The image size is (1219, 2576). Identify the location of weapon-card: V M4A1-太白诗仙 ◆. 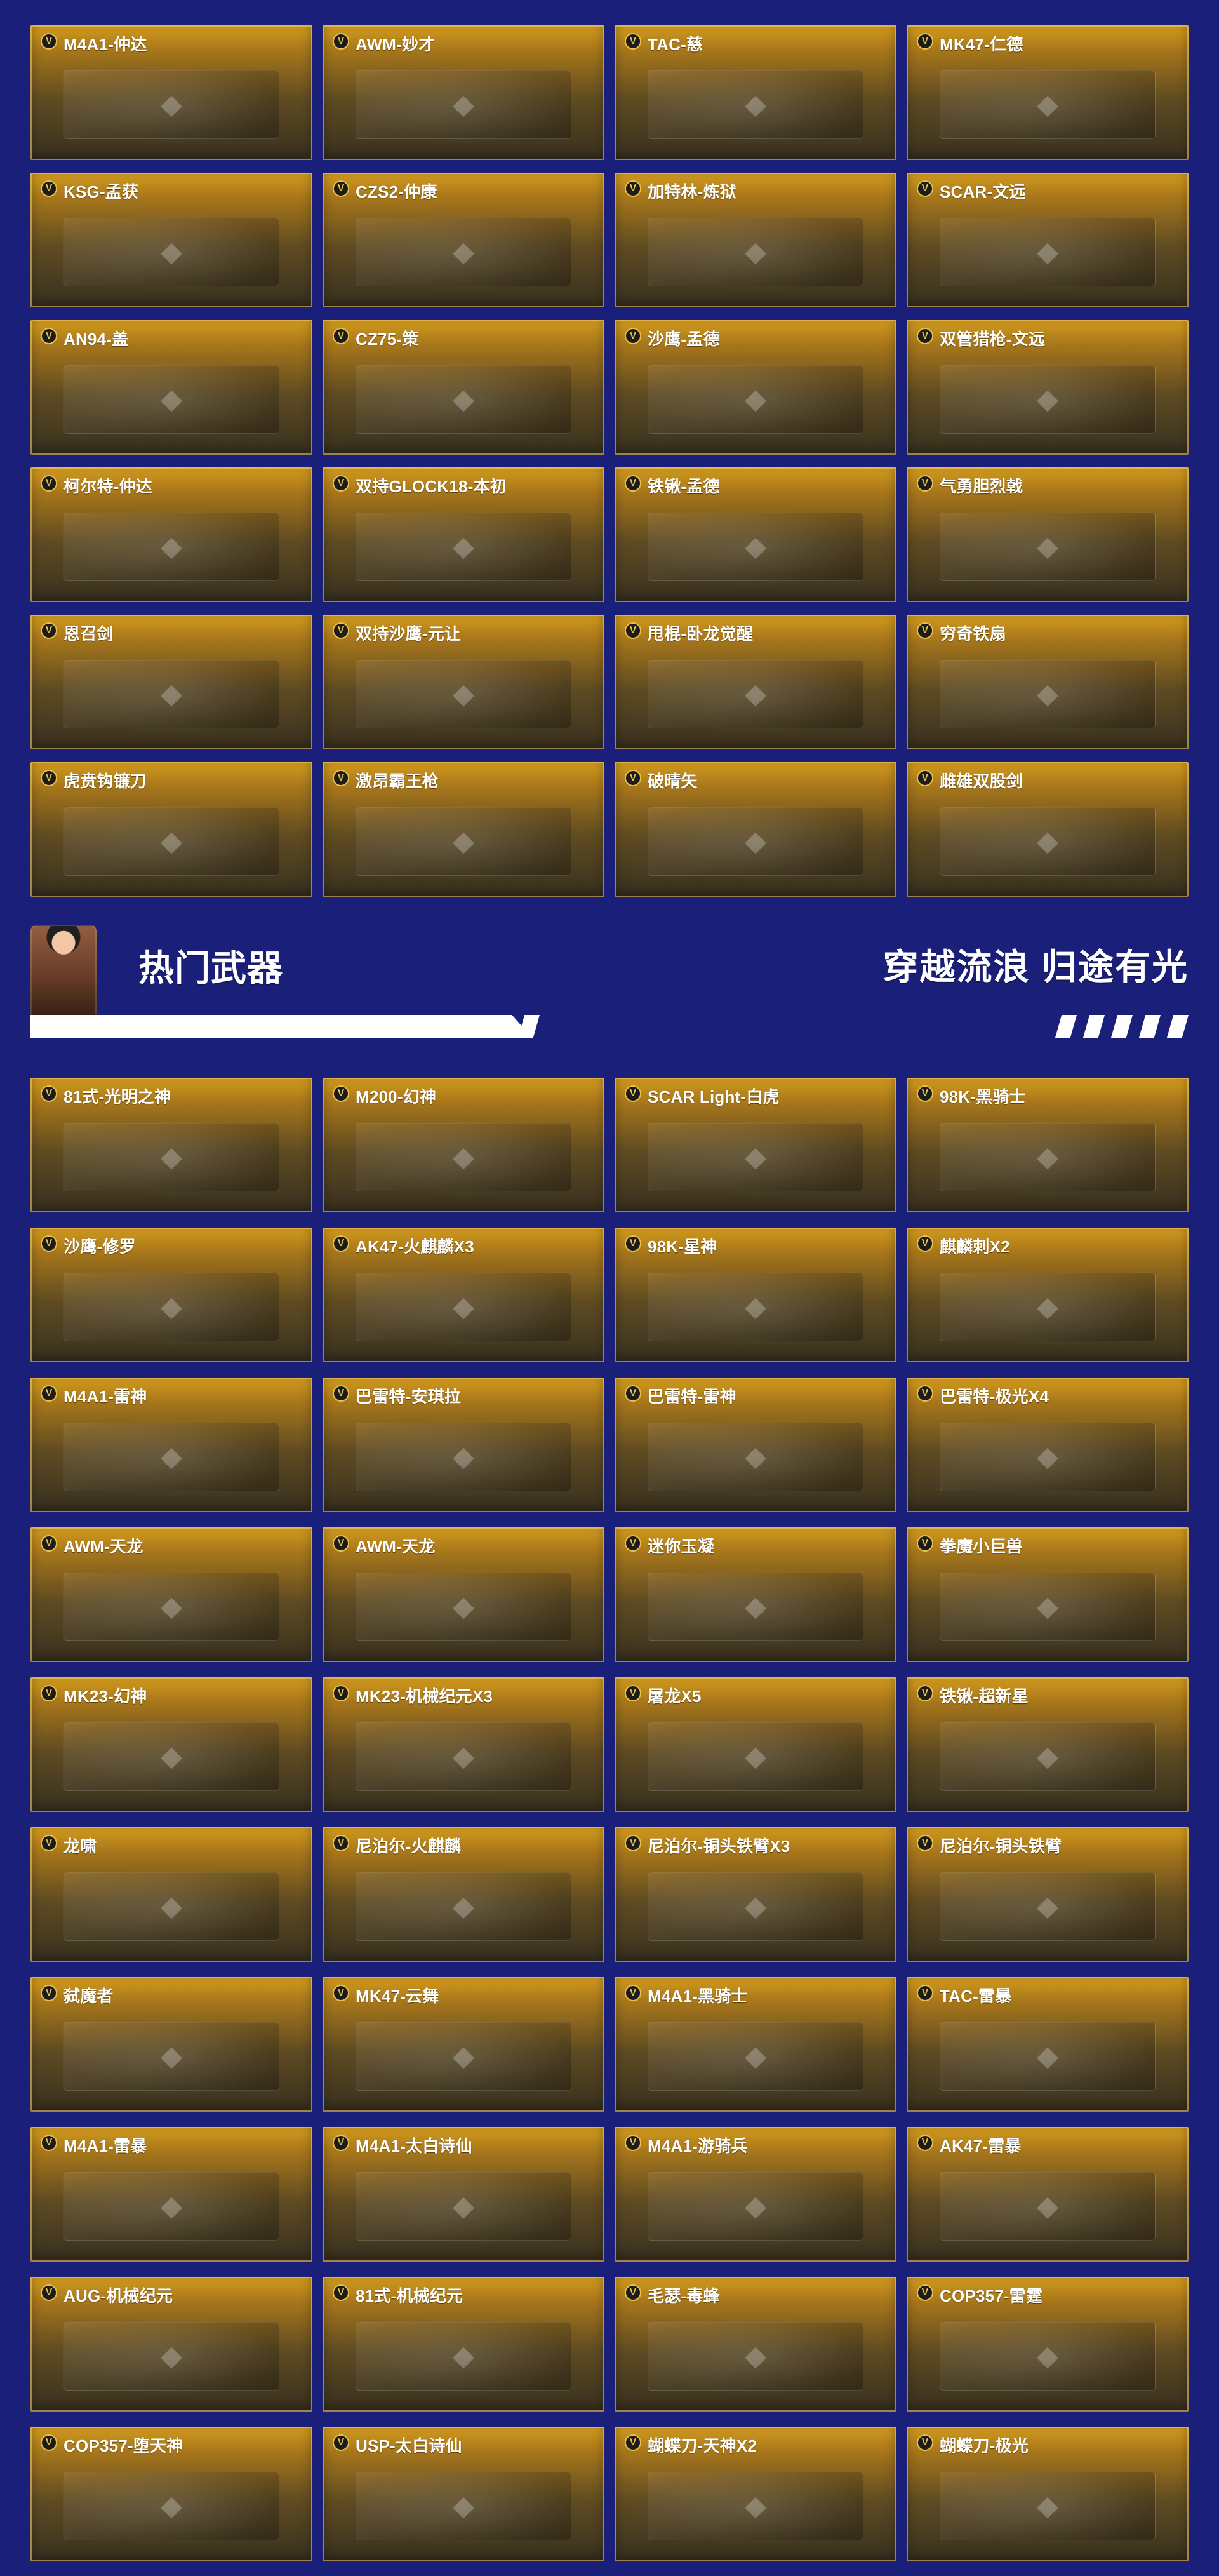
(463, 2194).